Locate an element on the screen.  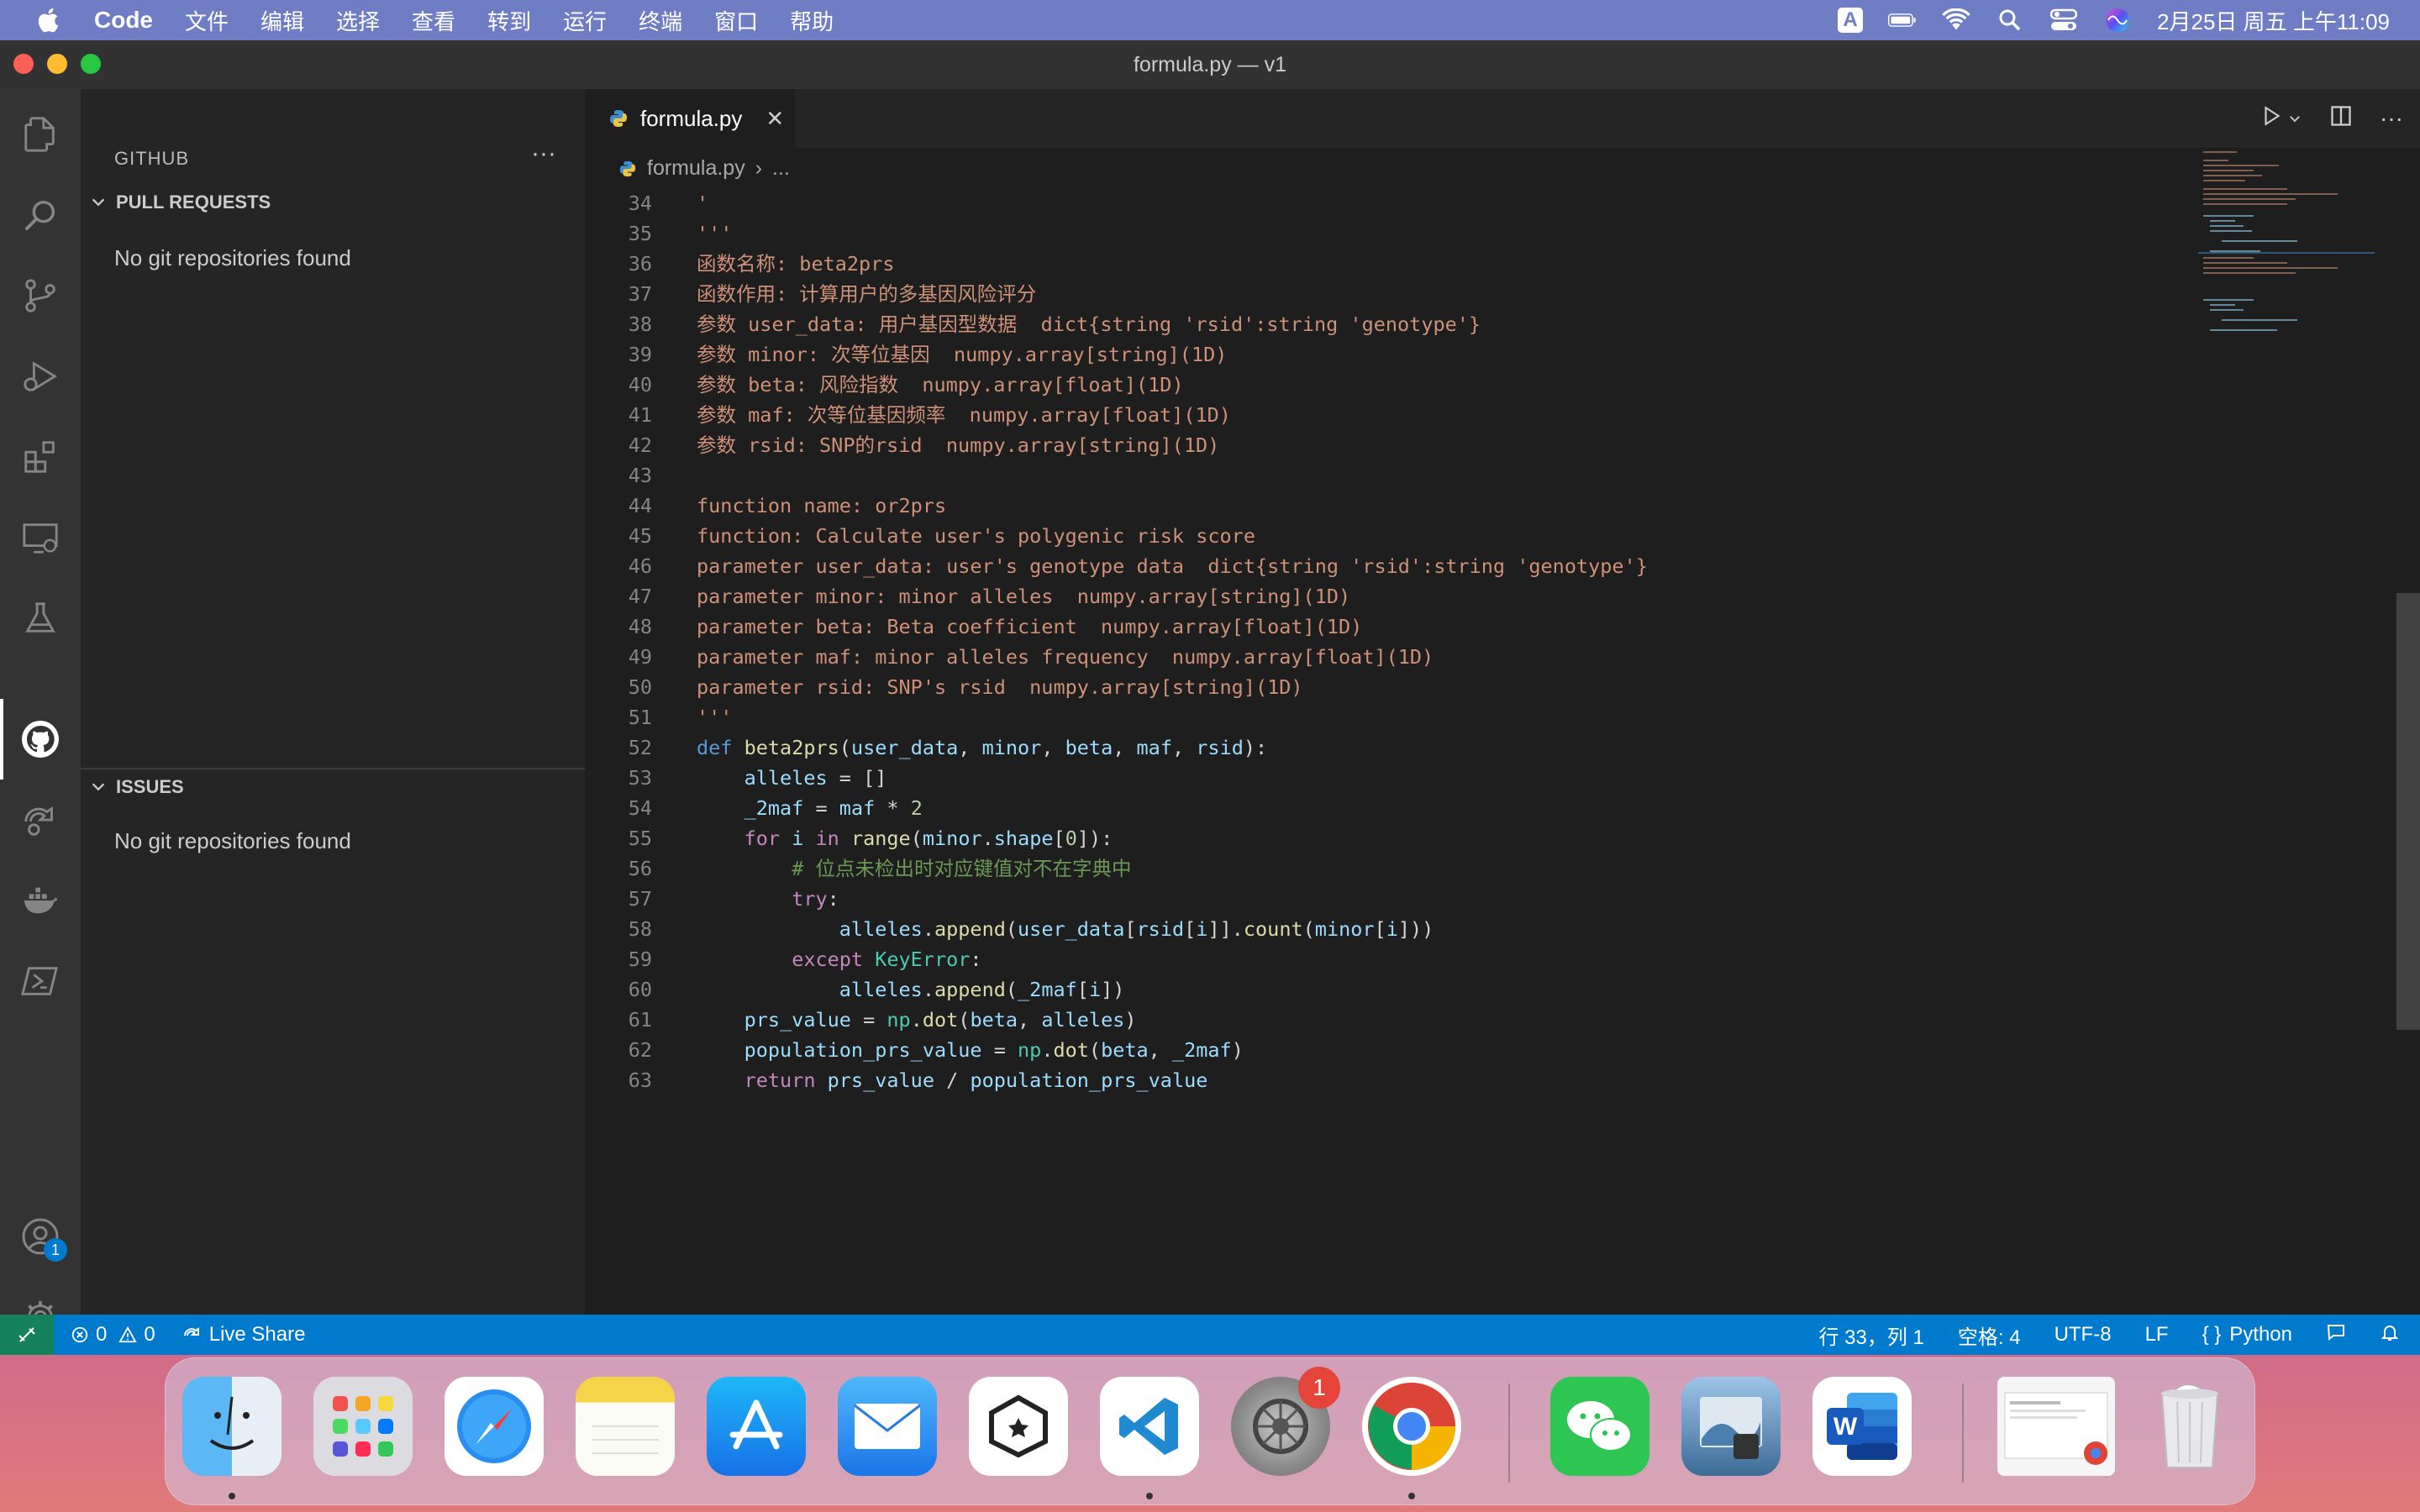
menu-selection: 选择 is located at coordinates (358, 20).